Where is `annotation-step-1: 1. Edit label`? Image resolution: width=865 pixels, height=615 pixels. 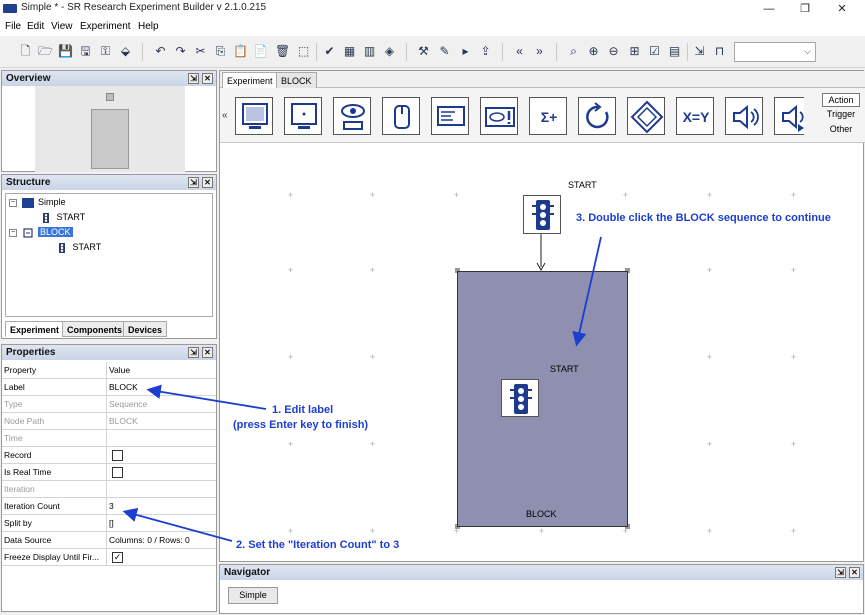
annotation-step-1: 1. Edit label is located at coordinates (303, 410).